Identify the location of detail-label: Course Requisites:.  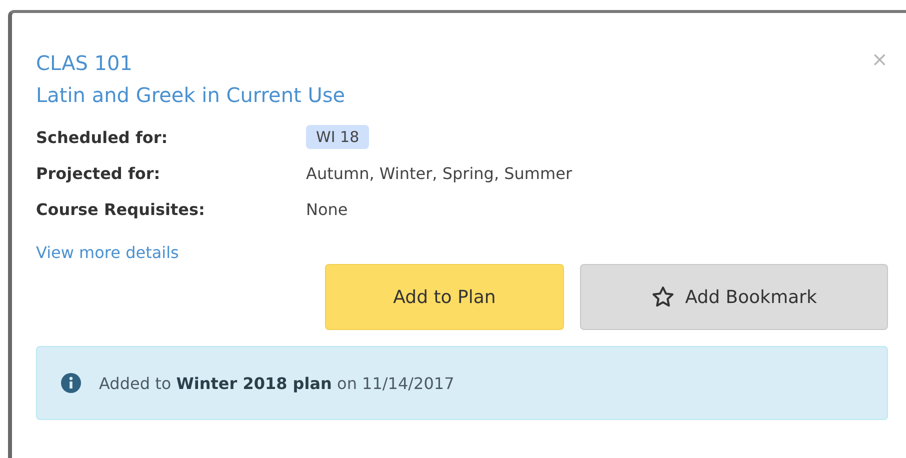
(121, 209).